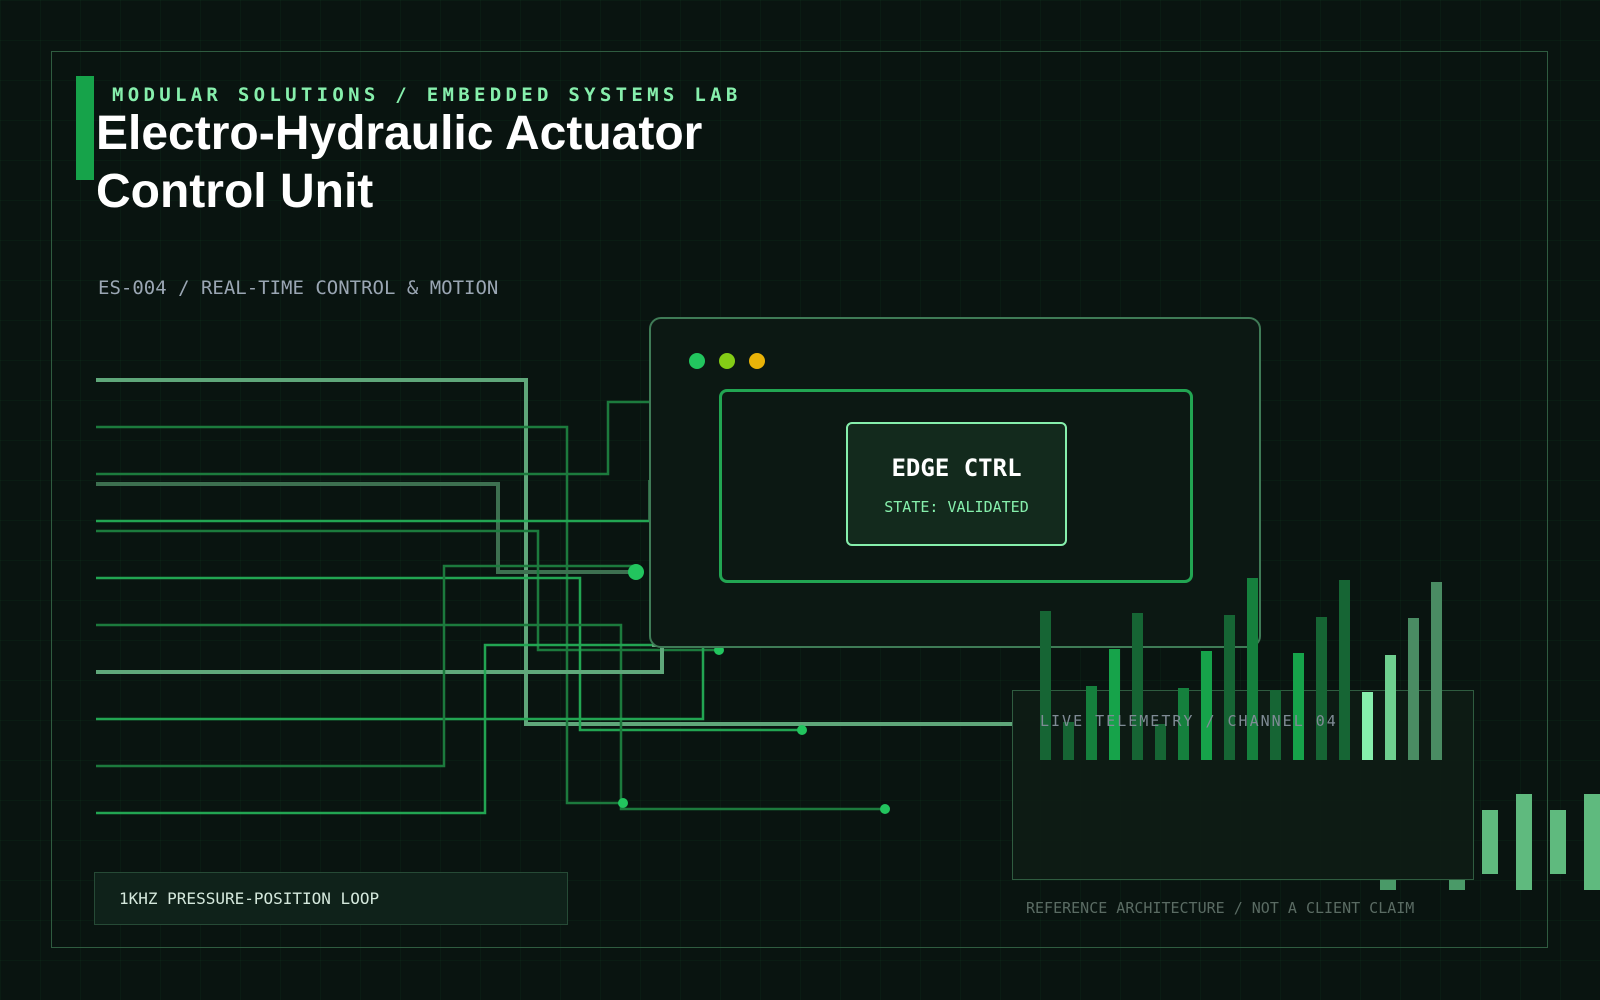 This screenshot has width=1600, height=1000. Describe the element at coordinates (757, 361) in the screenshot. I see `status-dot-amber` at that location.